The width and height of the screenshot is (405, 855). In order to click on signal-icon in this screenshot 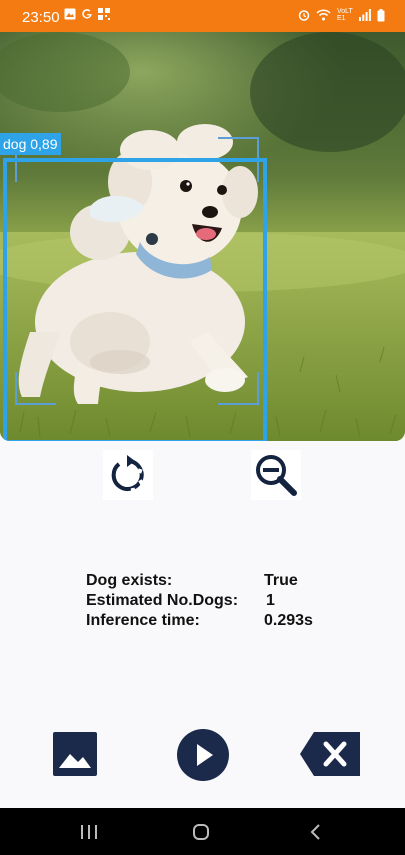, I will do `click(365, 15)`.